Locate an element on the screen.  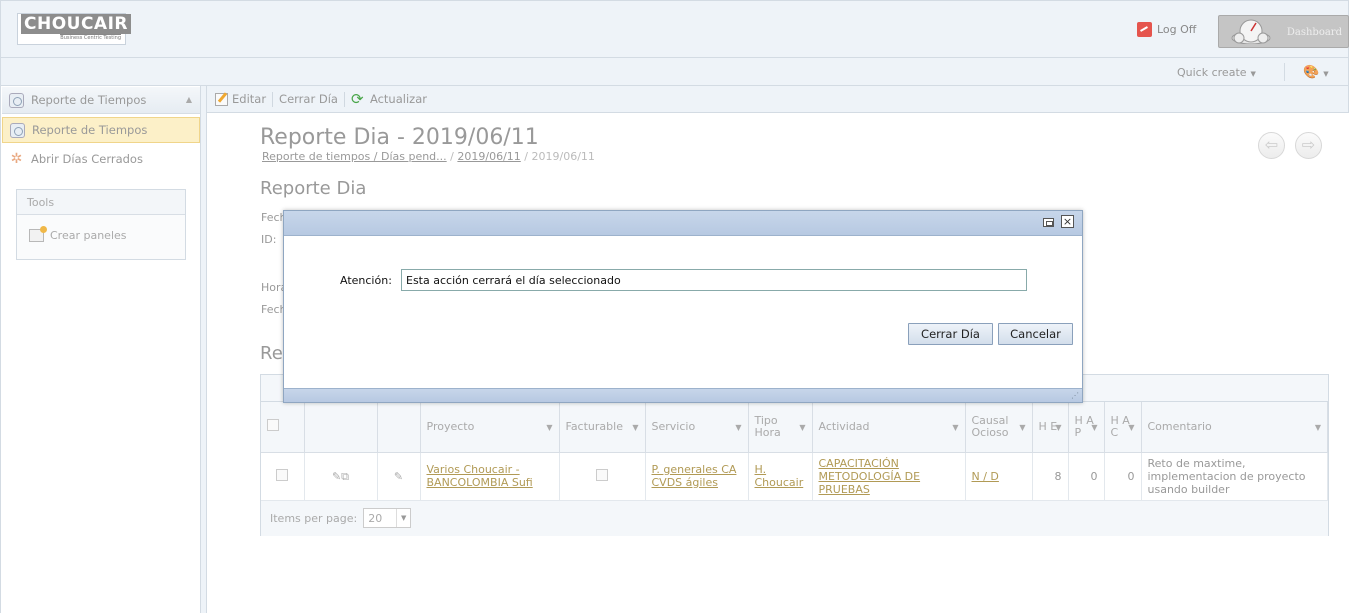
field-label-id: ID: is located at coordinates (269, 239).